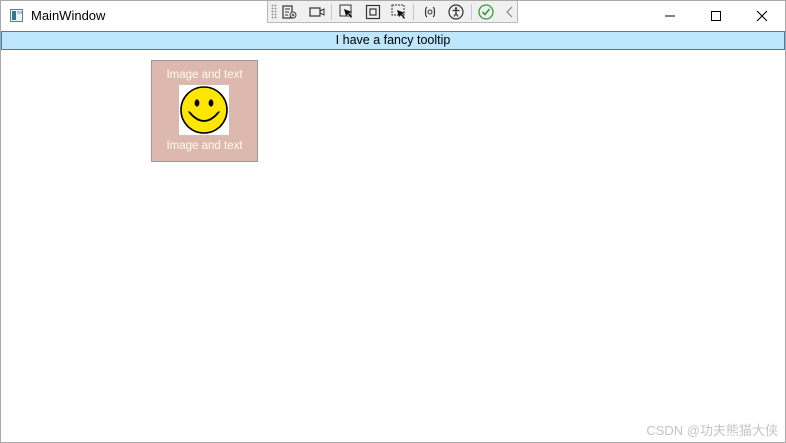 This screenshot has width=786, height=443. I want to click on minimize-icon, so click(670, 16).